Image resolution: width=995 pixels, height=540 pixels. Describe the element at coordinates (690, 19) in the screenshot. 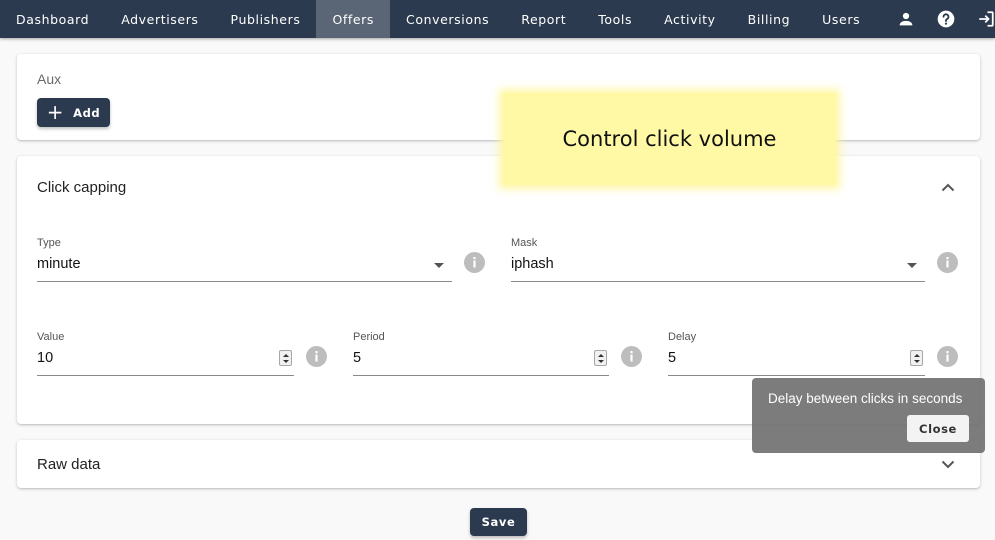

I see `nav-activity: Activity` at that location.